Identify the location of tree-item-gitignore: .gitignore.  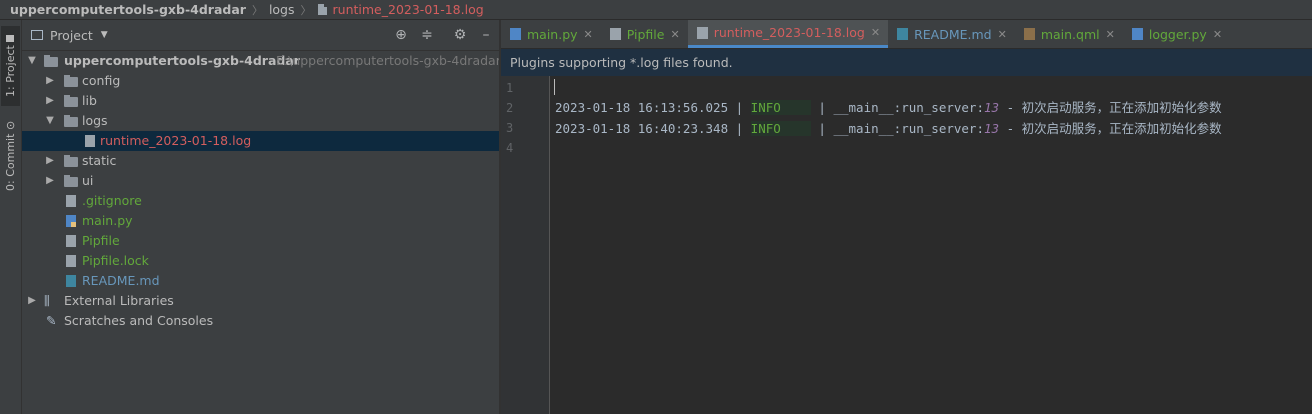
(260, 201).